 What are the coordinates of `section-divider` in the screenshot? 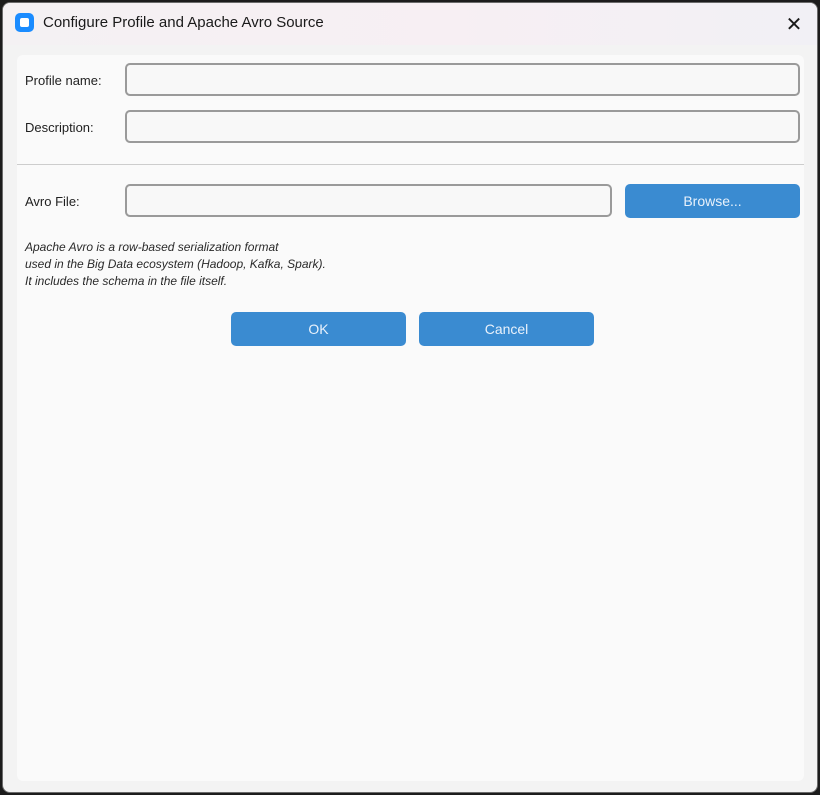 It's located at (410, 164).